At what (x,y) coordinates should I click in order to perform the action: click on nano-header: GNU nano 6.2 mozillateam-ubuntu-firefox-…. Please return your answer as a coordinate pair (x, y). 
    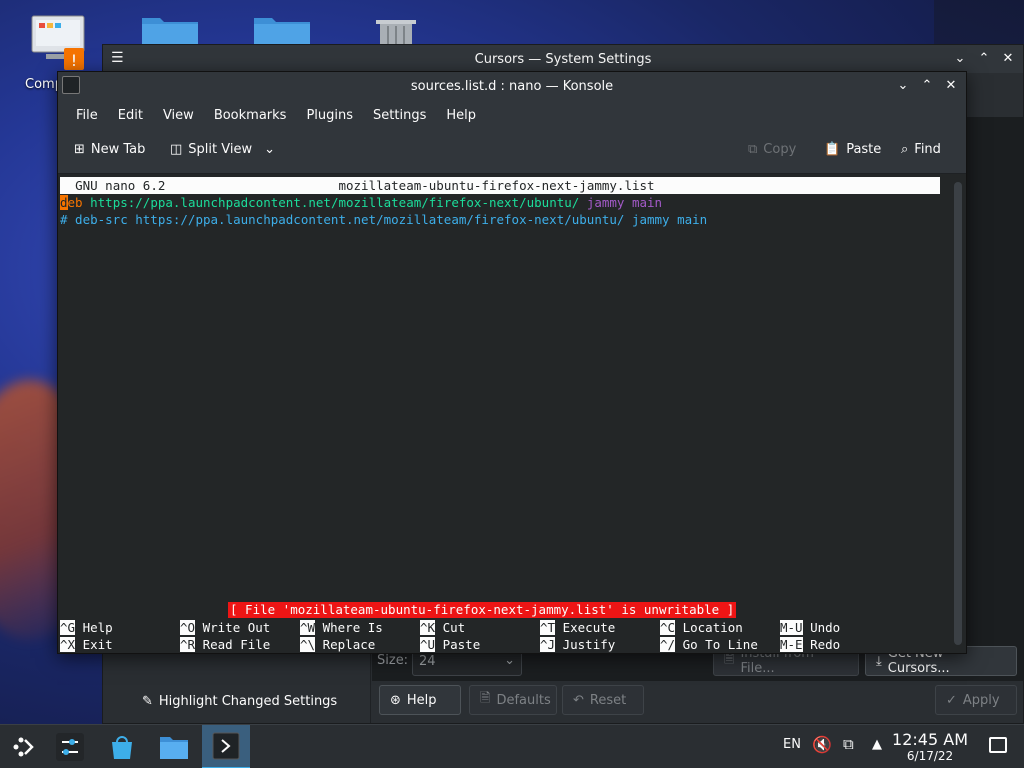
    Looking at the image, I should click on (500, 185).